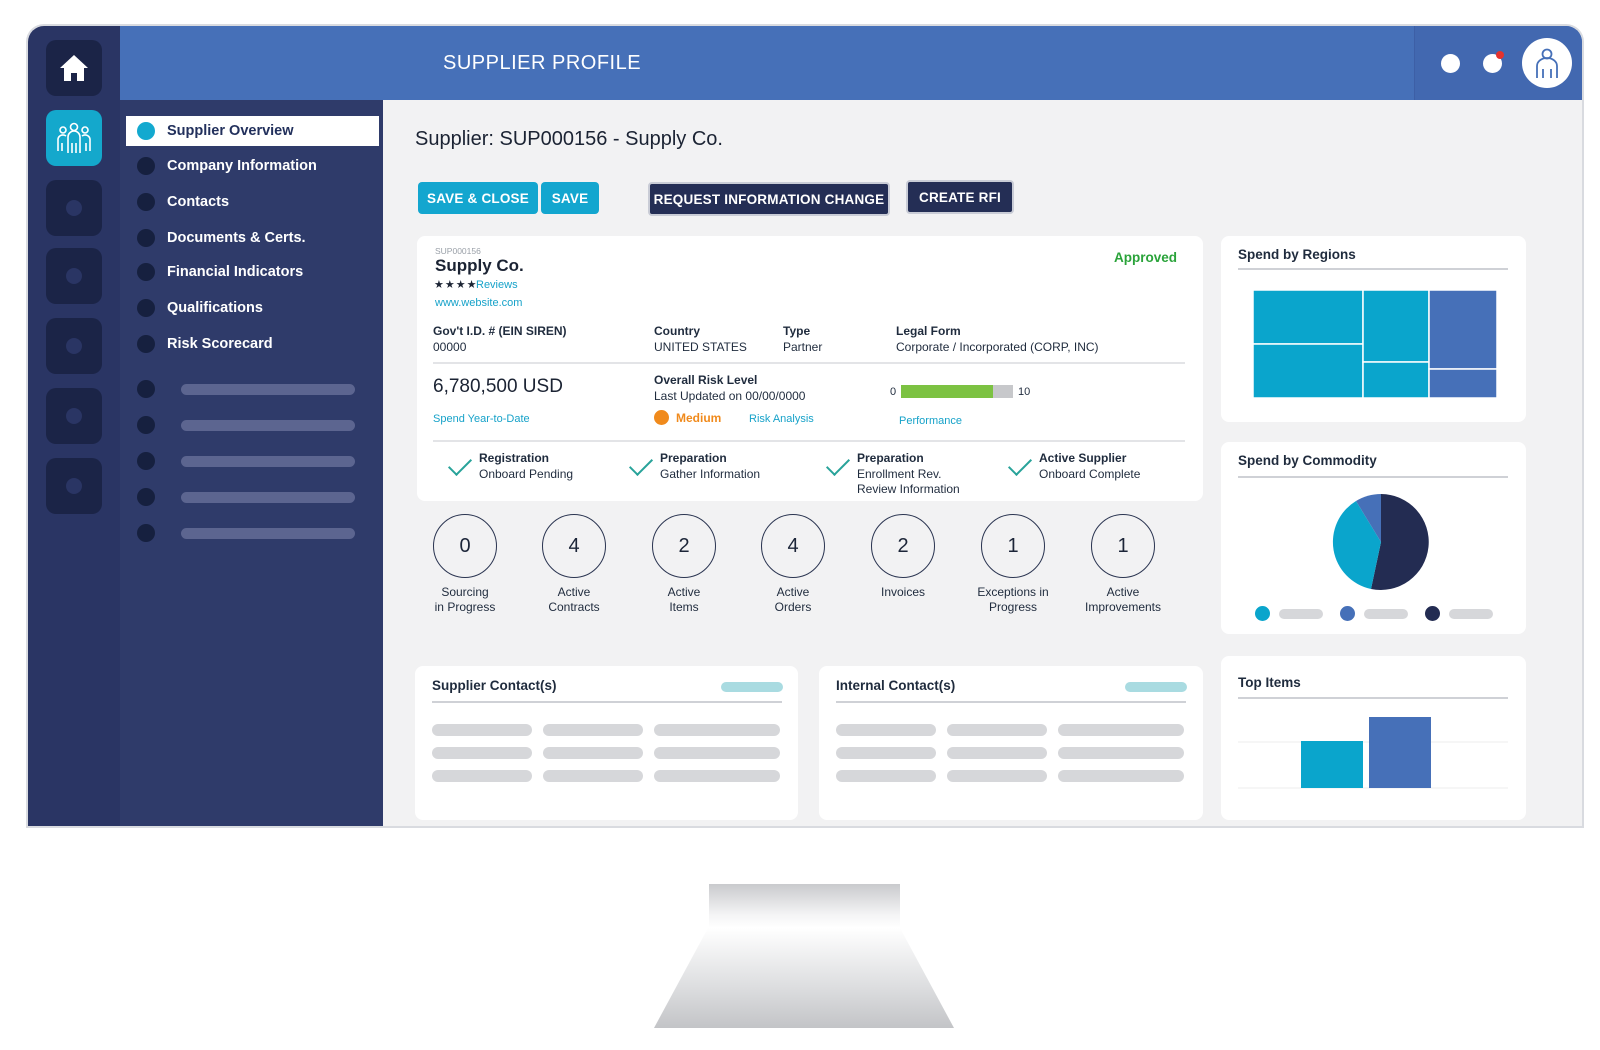 This screenshot has height=1050, width=1600. I want to click on commodity-pie, so click(1380, 541).